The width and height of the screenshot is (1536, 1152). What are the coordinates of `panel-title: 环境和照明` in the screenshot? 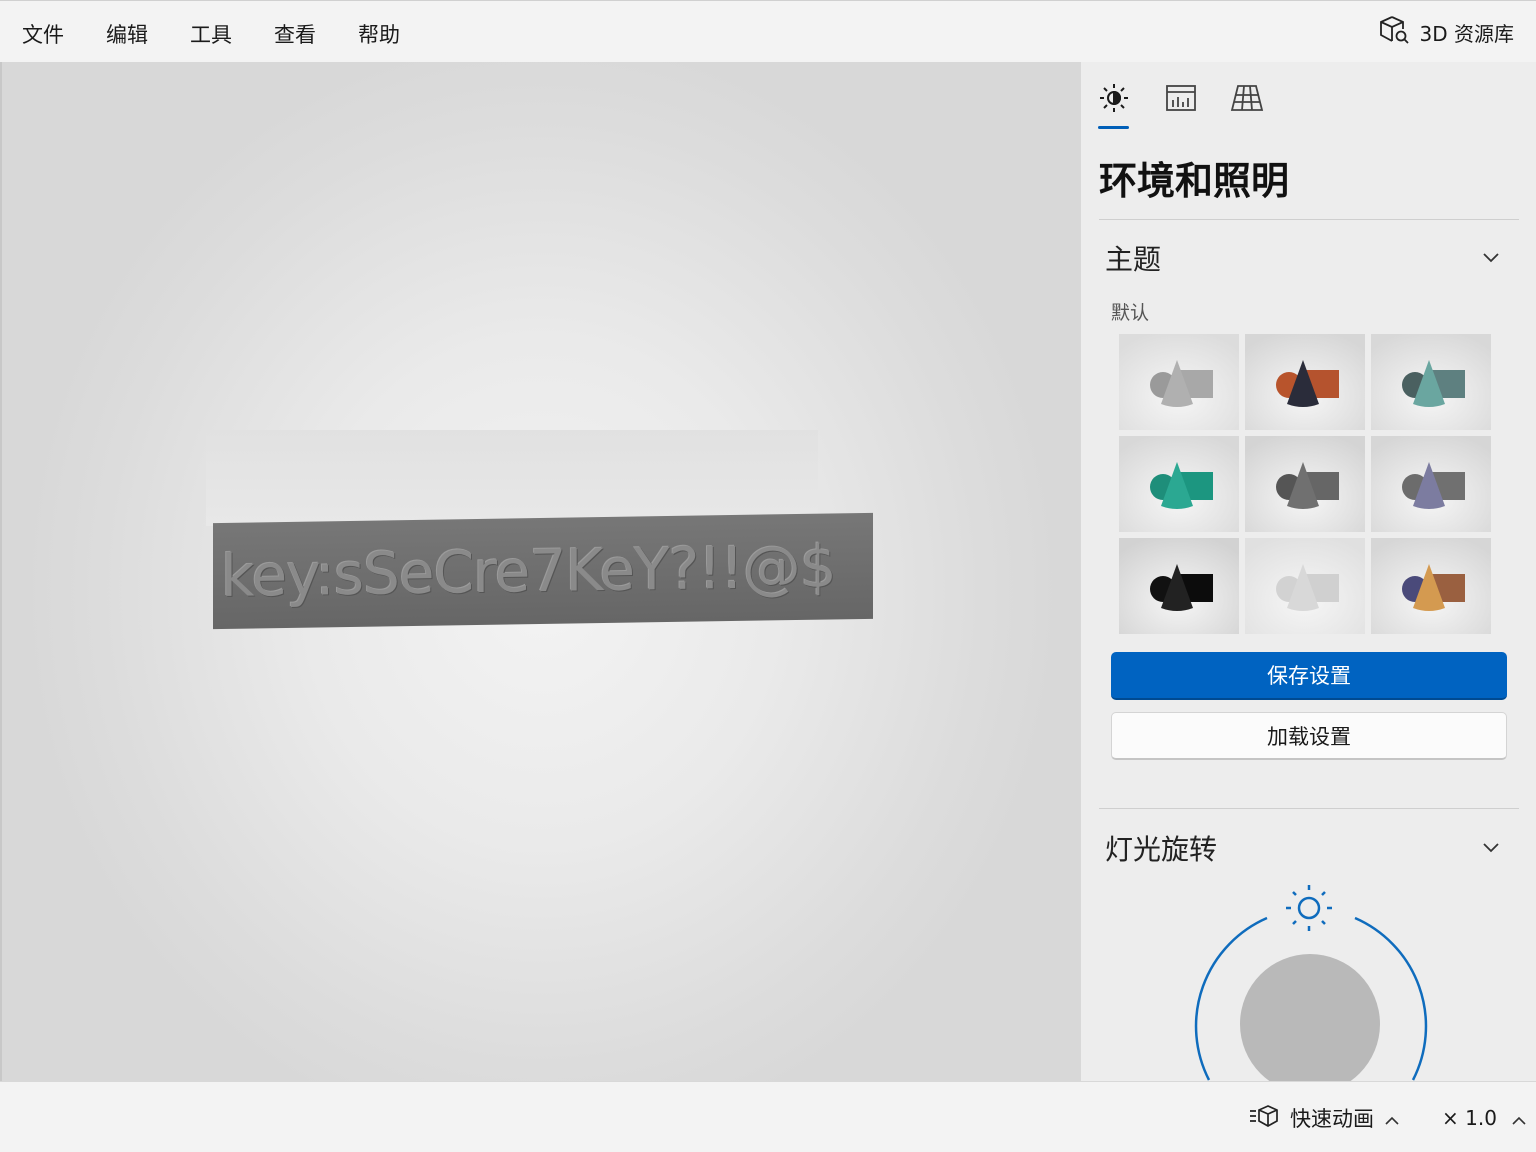 It's located at (1194, 181).